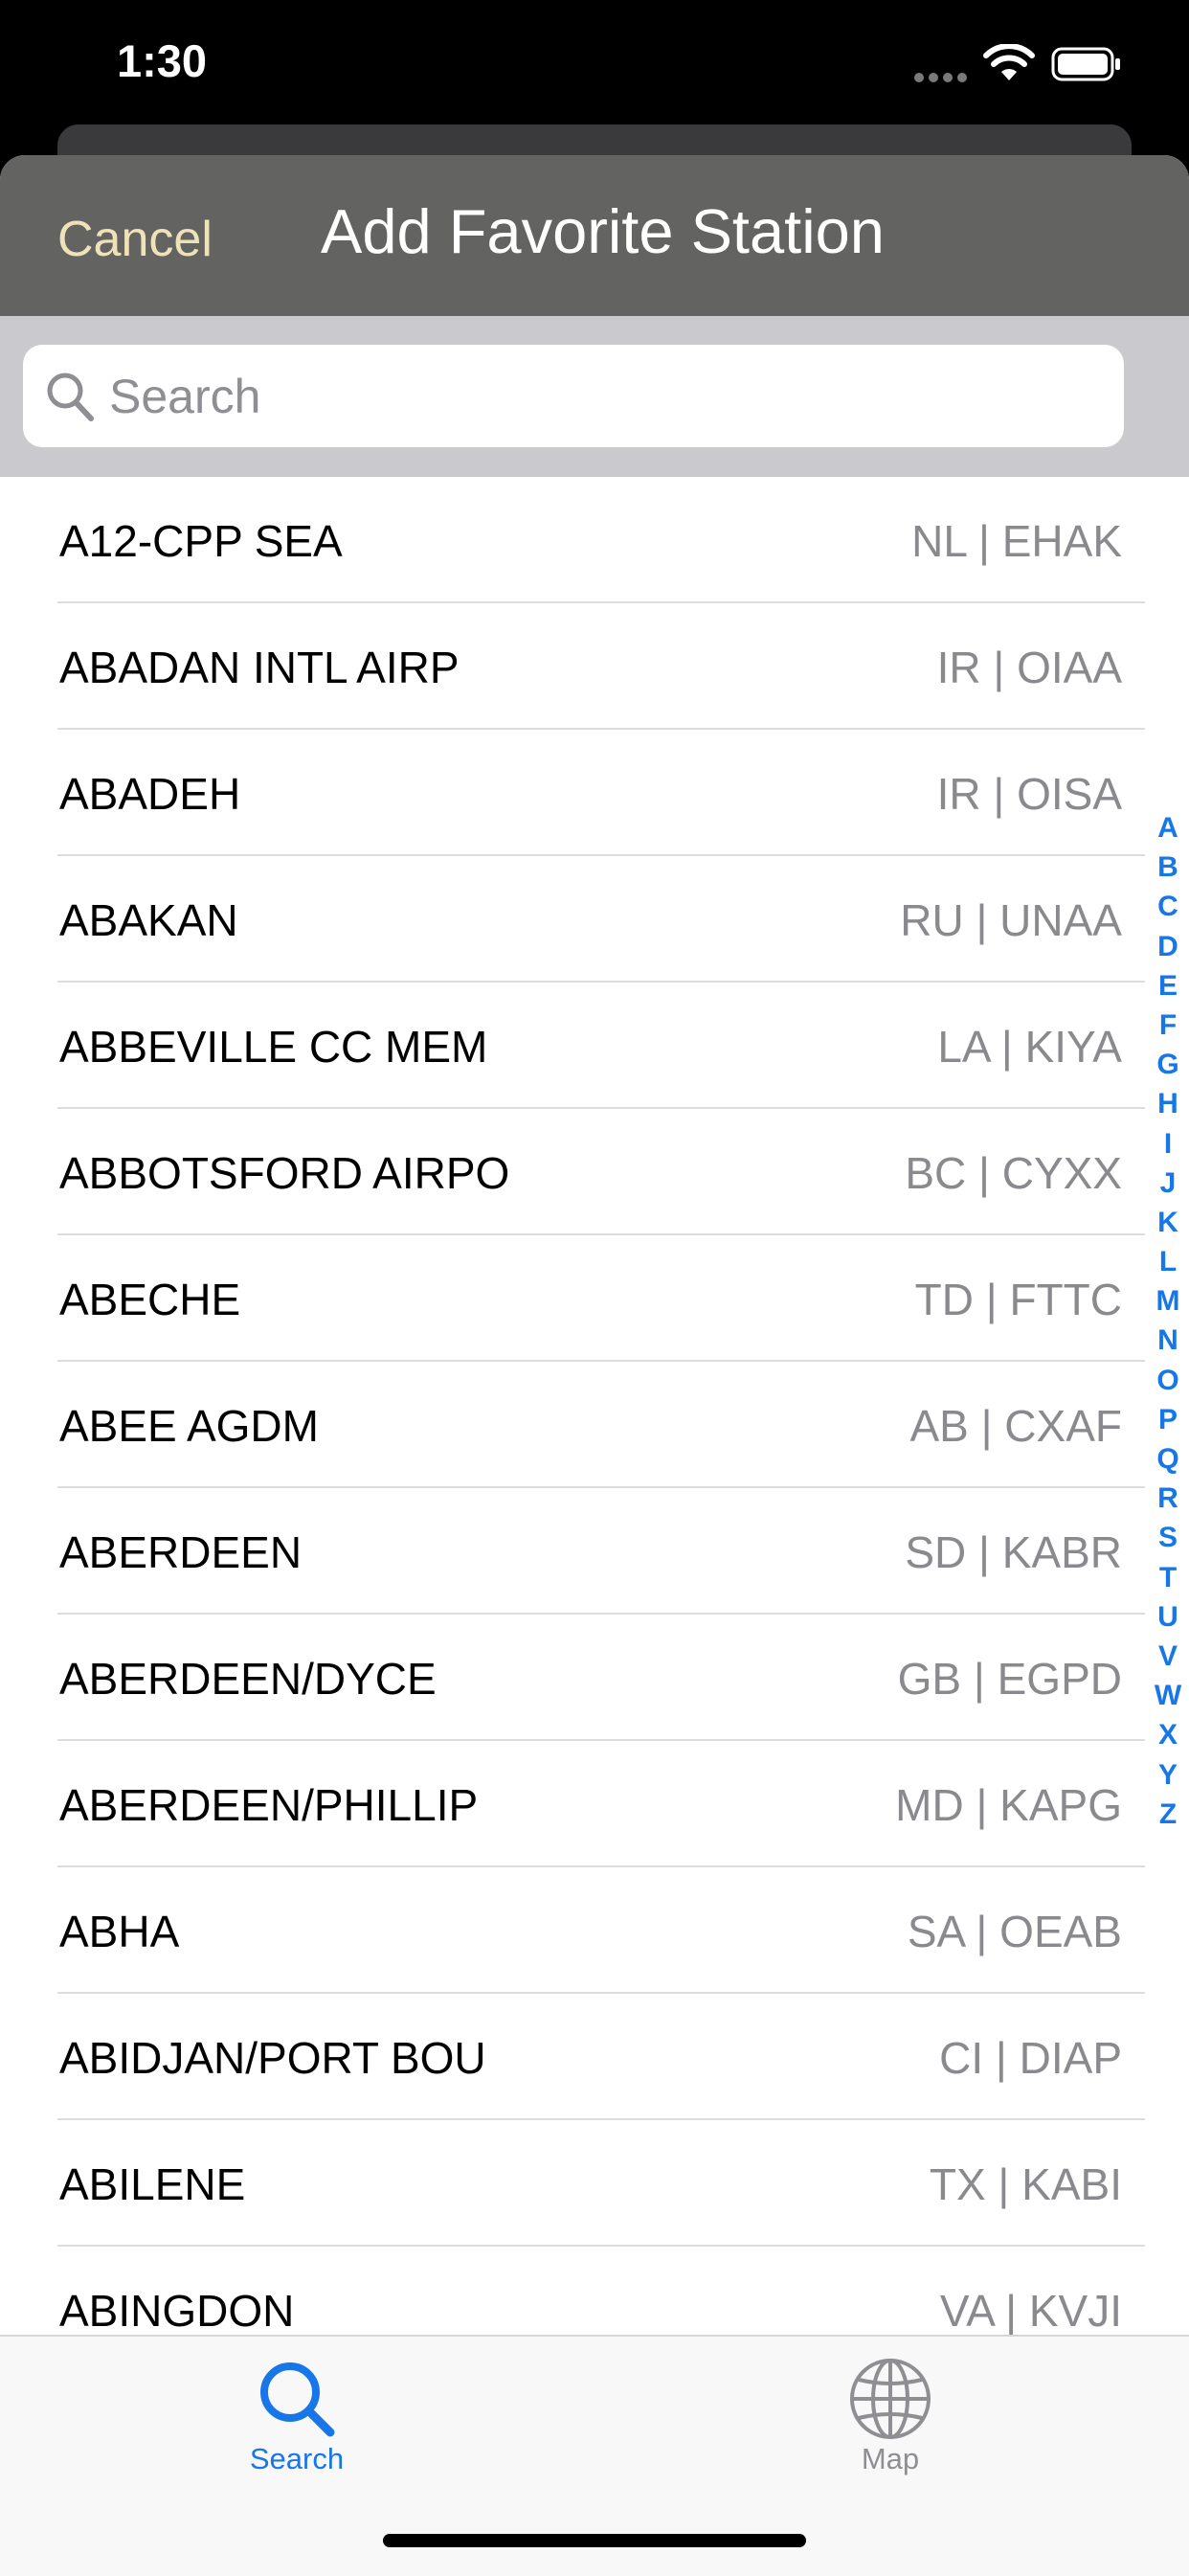 The width and height of the screenshot is (1189, 2576). Describe the element at coordinates (1168, 1064) in the screenshot. I see `index-letter-g: G` at that location.